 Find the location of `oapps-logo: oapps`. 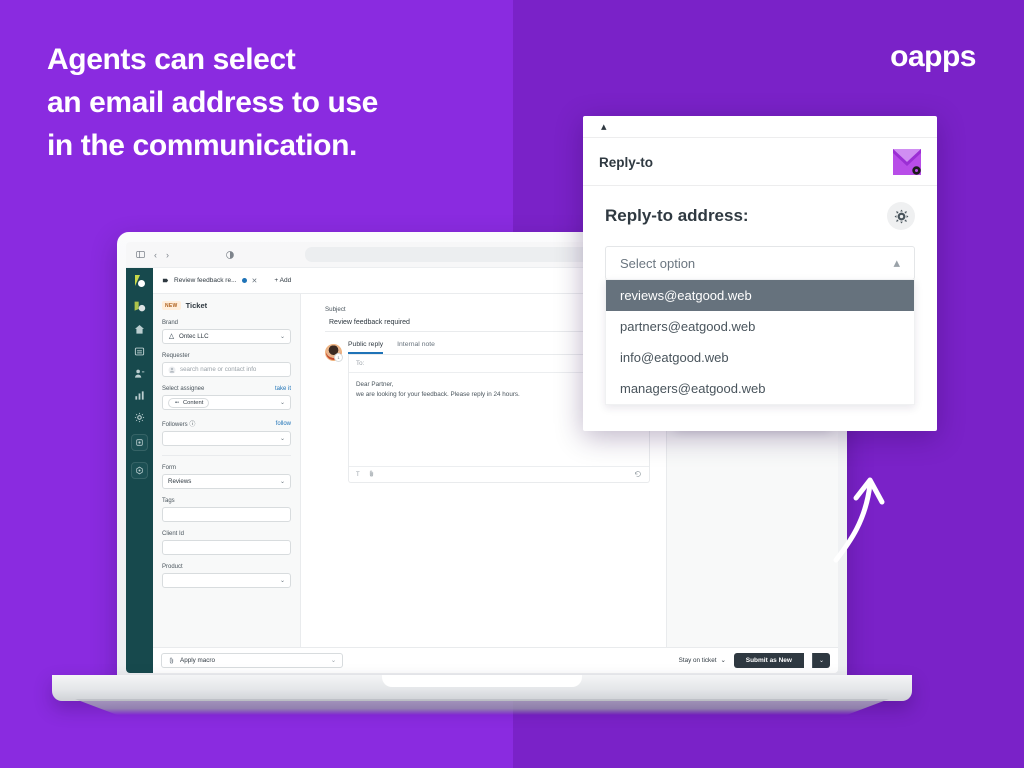

oapps-logo: oapps is located at coordinates (933, 56).